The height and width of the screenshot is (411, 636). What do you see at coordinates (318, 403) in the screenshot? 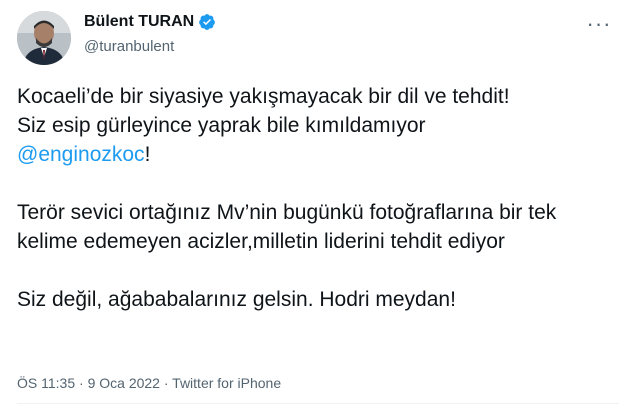
I see `divider` at bounding box center [318, 403].